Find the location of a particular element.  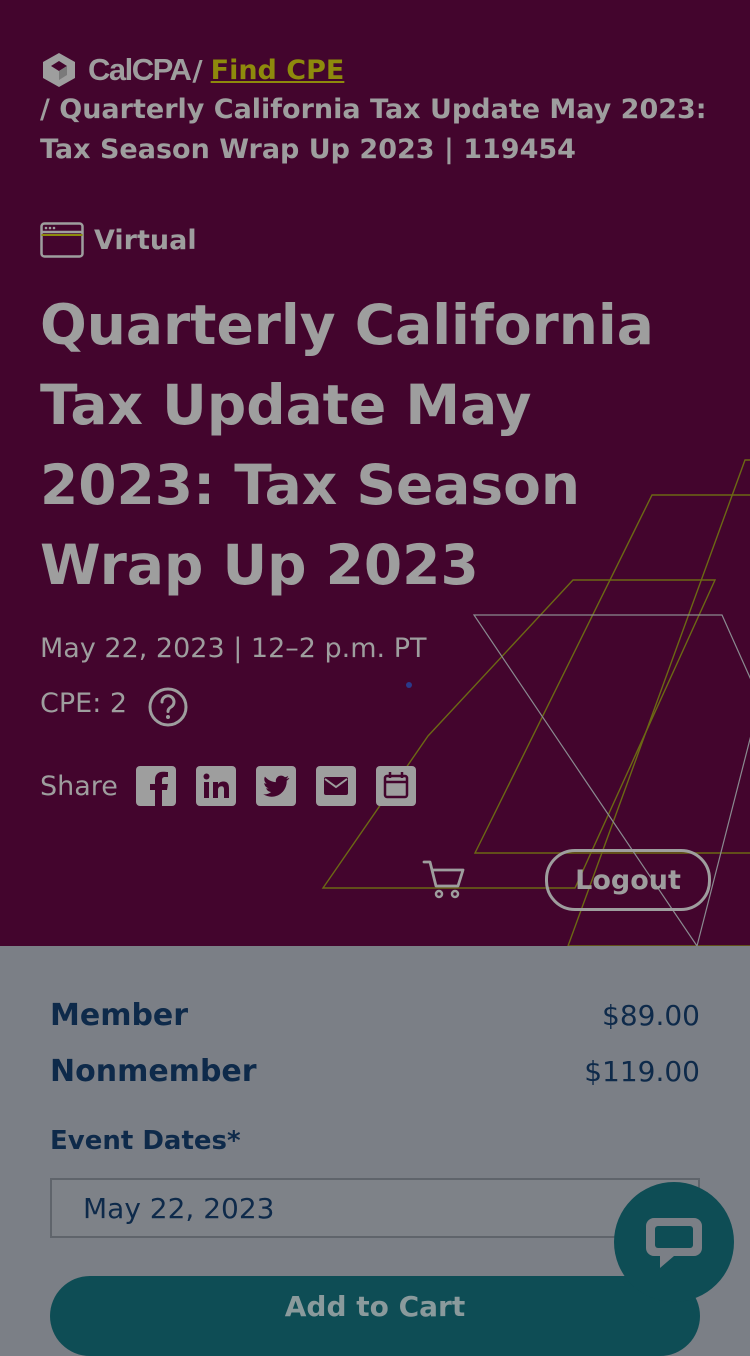

nonmember-price-label: Nonmember is located at coordinates (153, 1071).